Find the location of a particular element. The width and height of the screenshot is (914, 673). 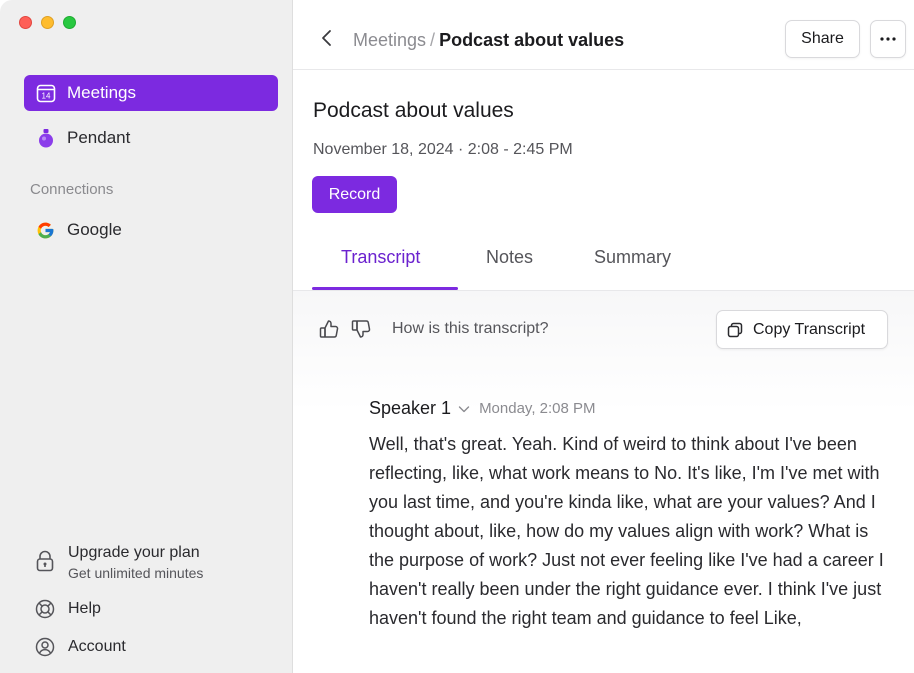

pendant-icon is located at coordinates (45, 138).